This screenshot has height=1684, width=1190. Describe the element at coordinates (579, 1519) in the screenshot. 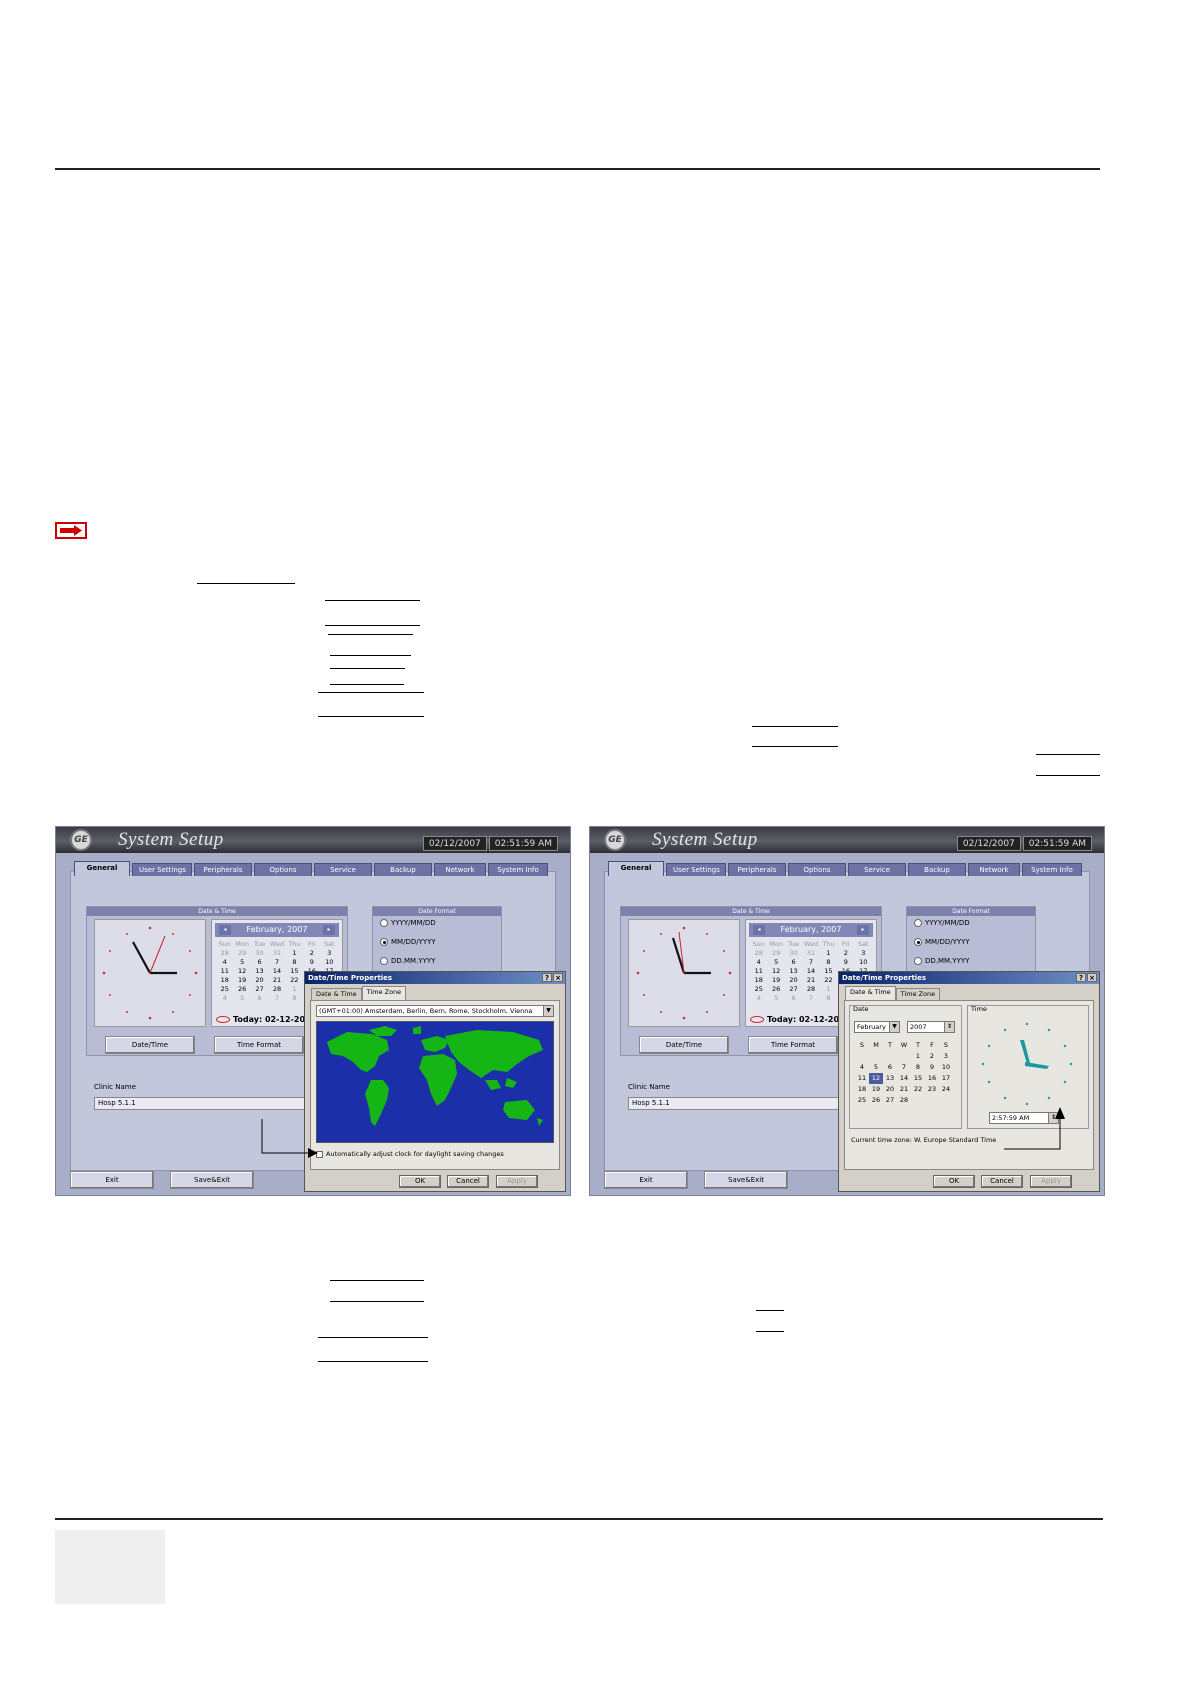

I see `footer-rule` at that location.